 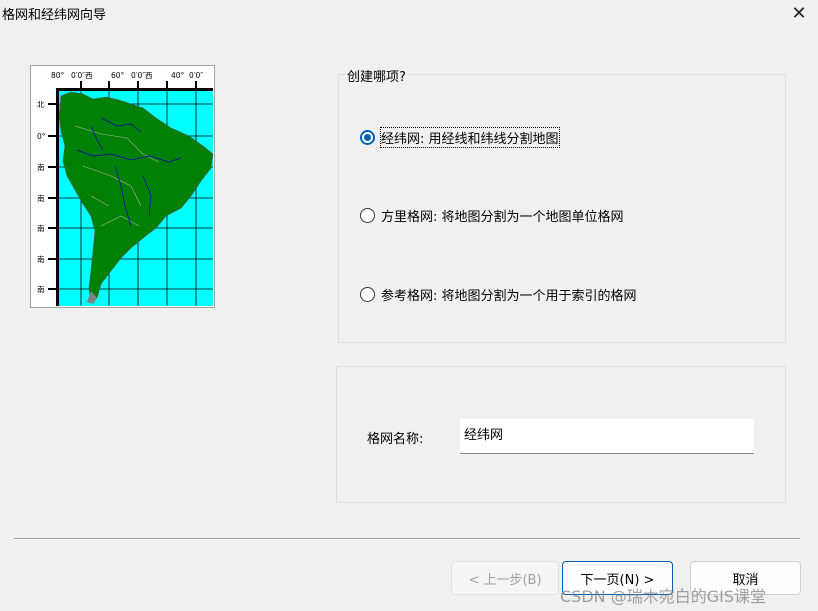 I want to click on radio-graticule: 经纬网: 用经线和纬线分割地图, so click(x=460, y=137).